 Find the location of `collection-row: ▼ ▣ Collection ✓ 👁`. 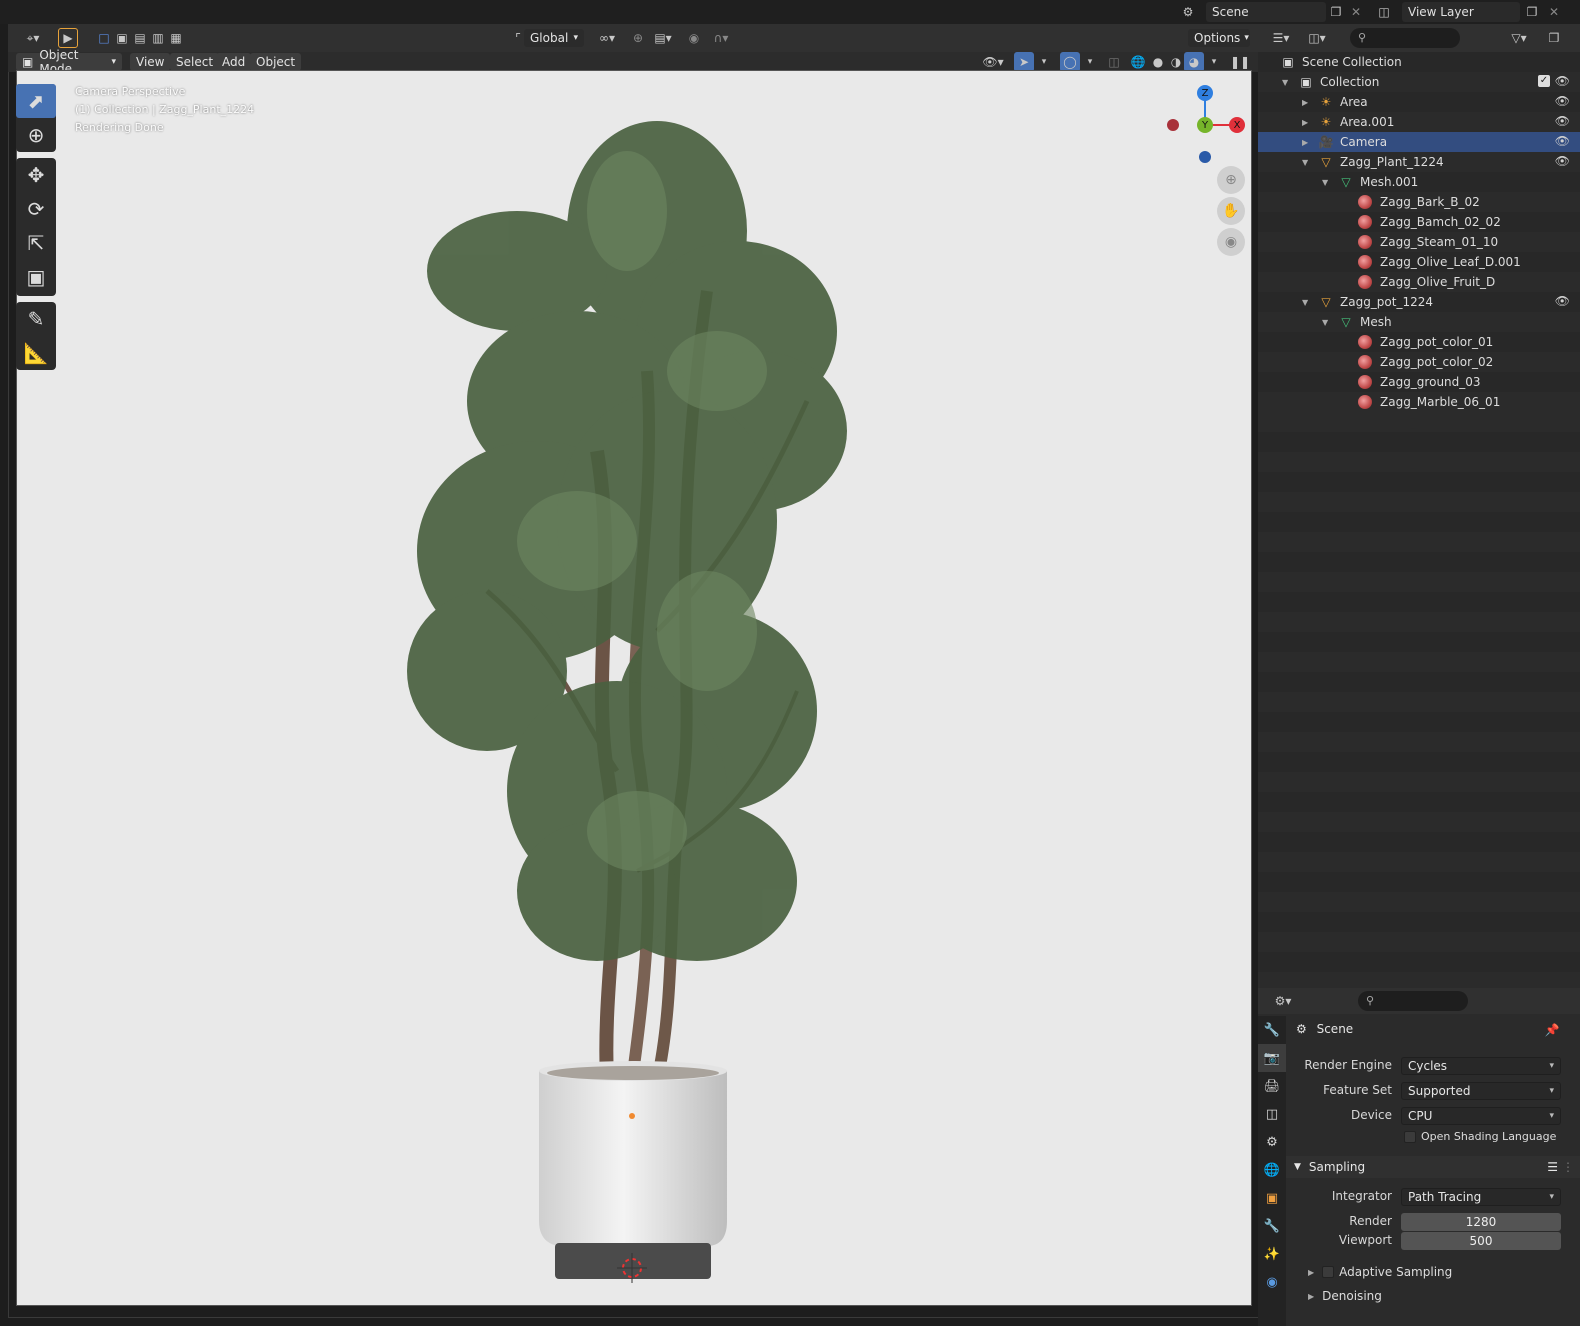

collection-row: ▼ ▣ Collection ✓ 👁 is located at coordinates (1419, 82).